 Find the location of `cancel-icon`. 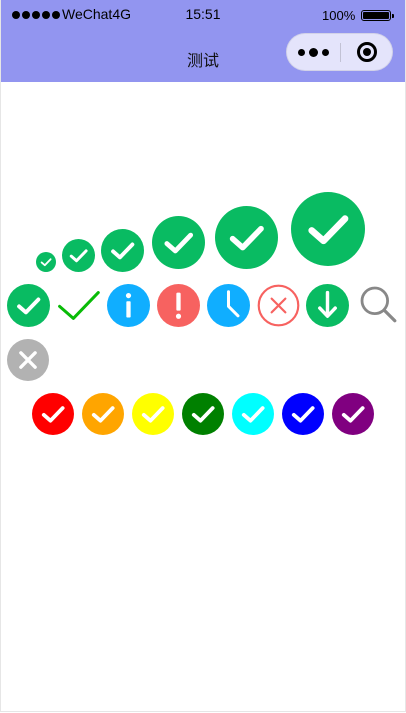

cancel-icon is located at coordinates (278, 305).